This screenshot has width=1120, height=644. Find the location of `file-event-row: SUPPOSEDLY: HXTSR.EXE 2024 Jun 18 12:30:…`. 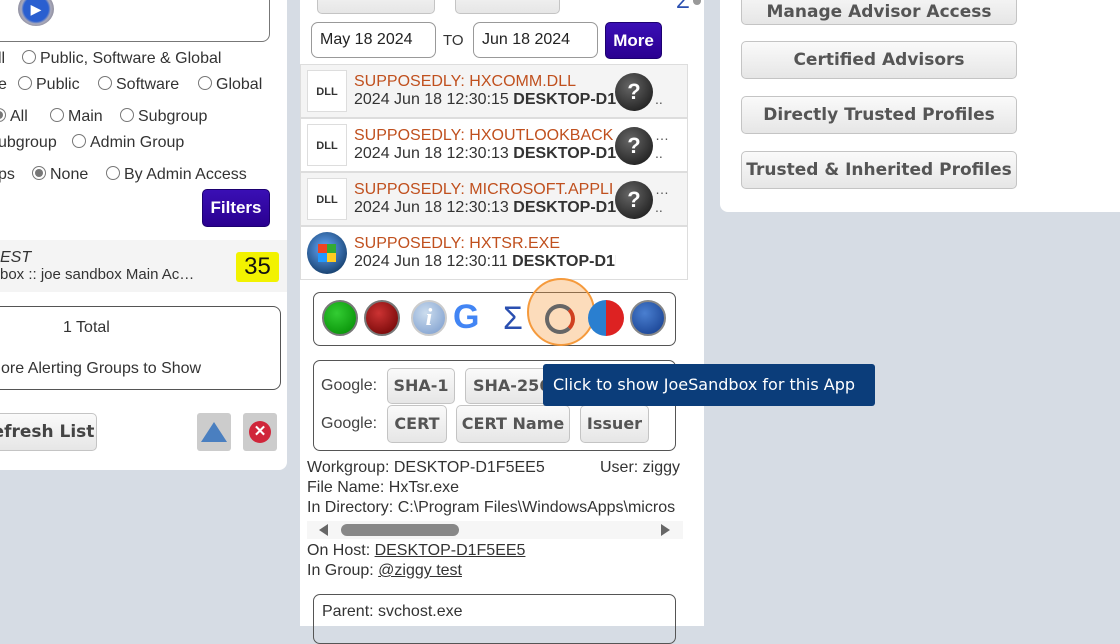

file-event-row: SUPPOSEDLY: HXTSR.EXE 2024 Jun 18 12:30:… is located at coordinates (494, 253).